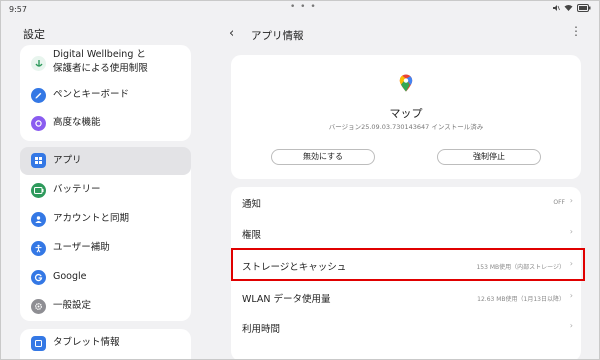 The image size is (600, 360). Describe the element at coordinates (277, 36) in the screenshot. I see `page-title: アプリ情報` at that location.